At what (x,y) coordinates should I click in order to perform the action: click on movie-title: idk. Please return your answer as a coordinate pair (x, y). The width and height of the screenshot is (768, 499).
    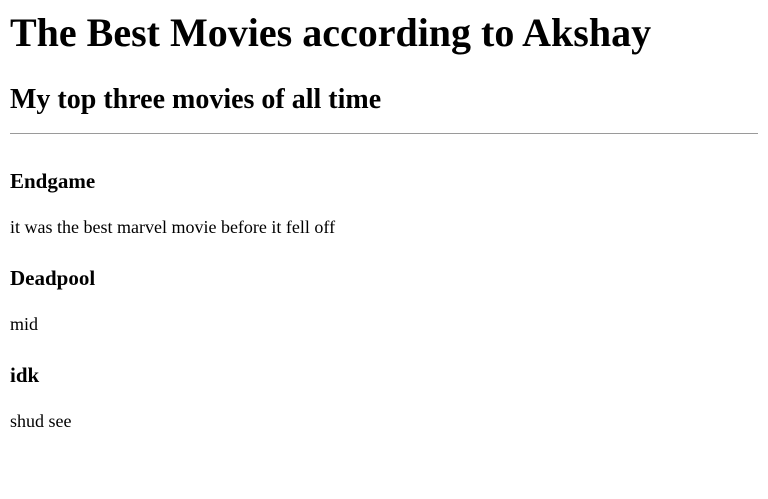
    Looking at the image, I should click on (25, 375).